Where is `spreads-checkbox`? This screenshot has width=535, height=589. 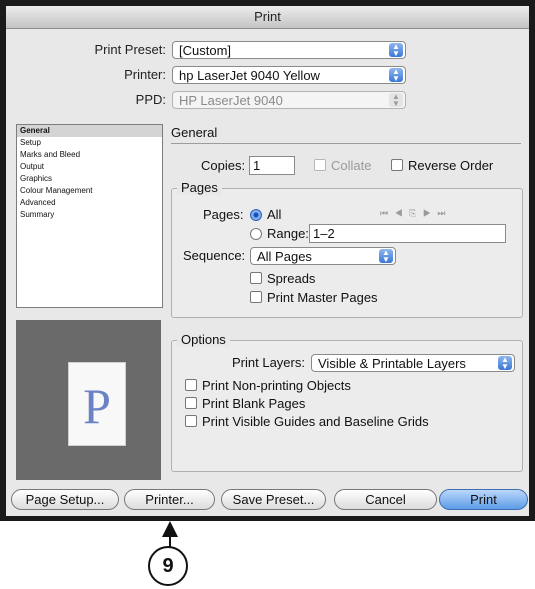
spreads-checkbox is located at coordinates (256, 278).